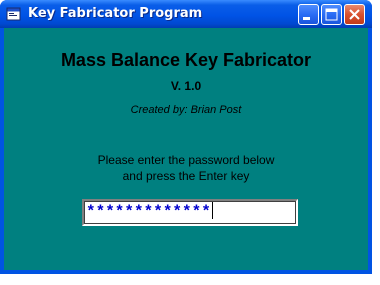 This screenshot has height=285, width=380. What do you see at coordinates (186, 60) in the screenshot?
I see `page-title: Mass Balance Key Fabricator` at bounding box center [186, 60].